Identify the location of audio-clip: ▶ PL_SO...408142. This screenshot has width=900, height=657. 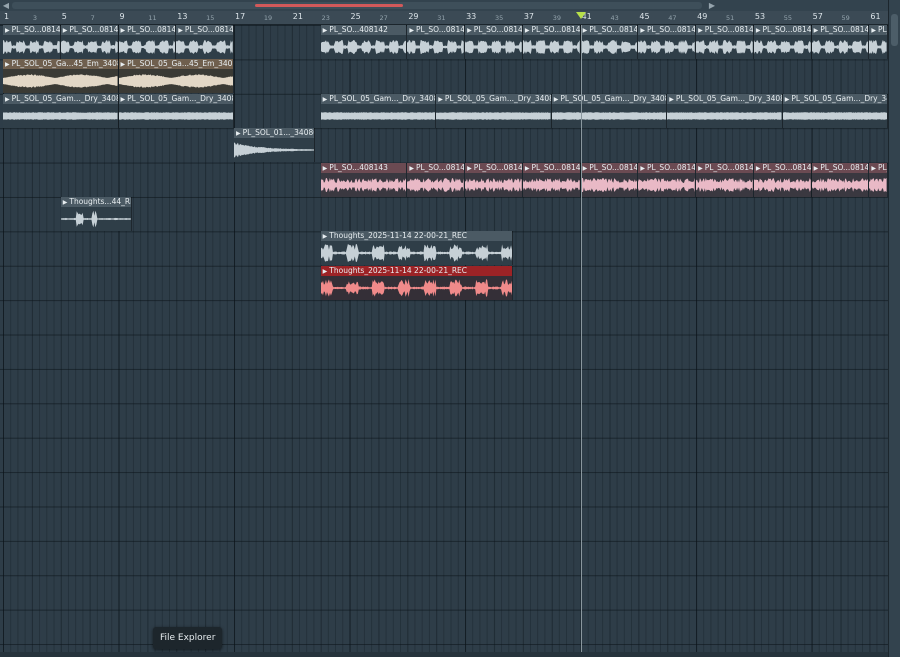
(364, 42).